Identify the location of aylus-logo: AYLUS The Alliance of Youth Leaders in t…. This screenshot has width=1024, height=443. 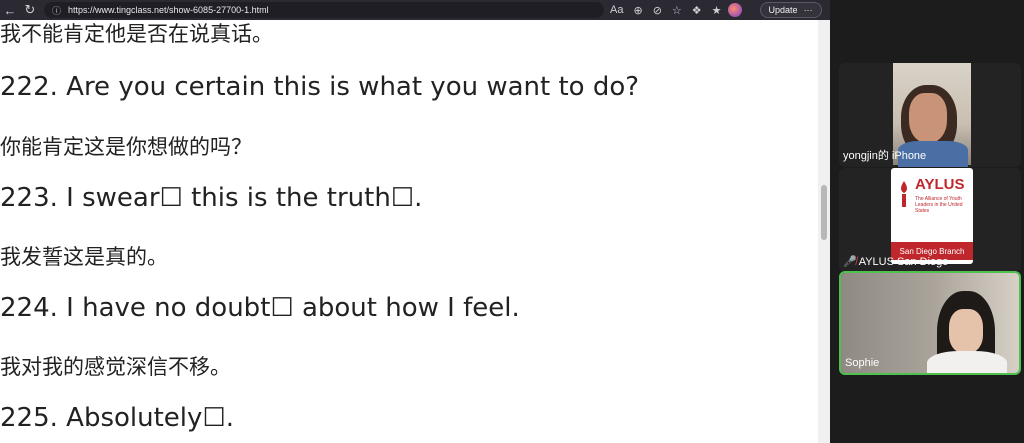
(932, 216).